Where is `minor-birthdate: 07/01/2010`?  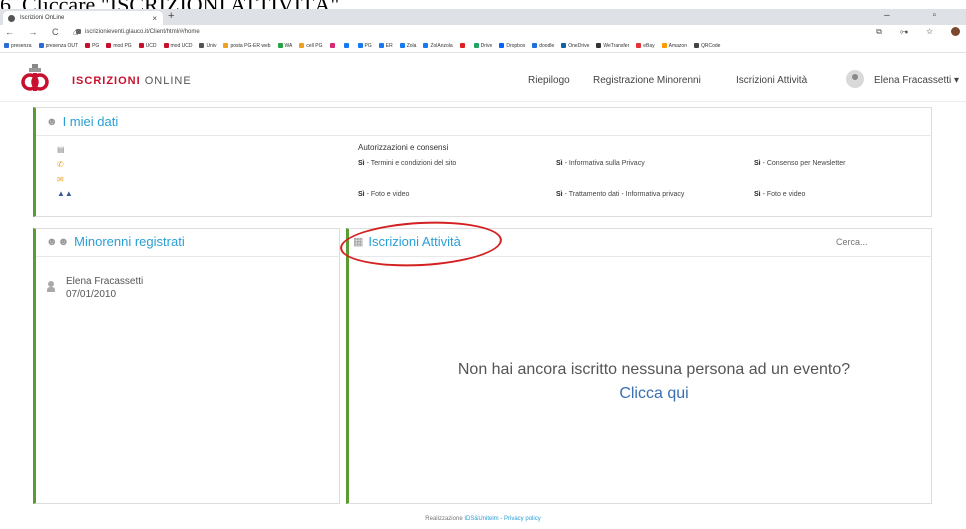 minor-birthdate: 07/01/2010 is located at coordinates (91, 294).